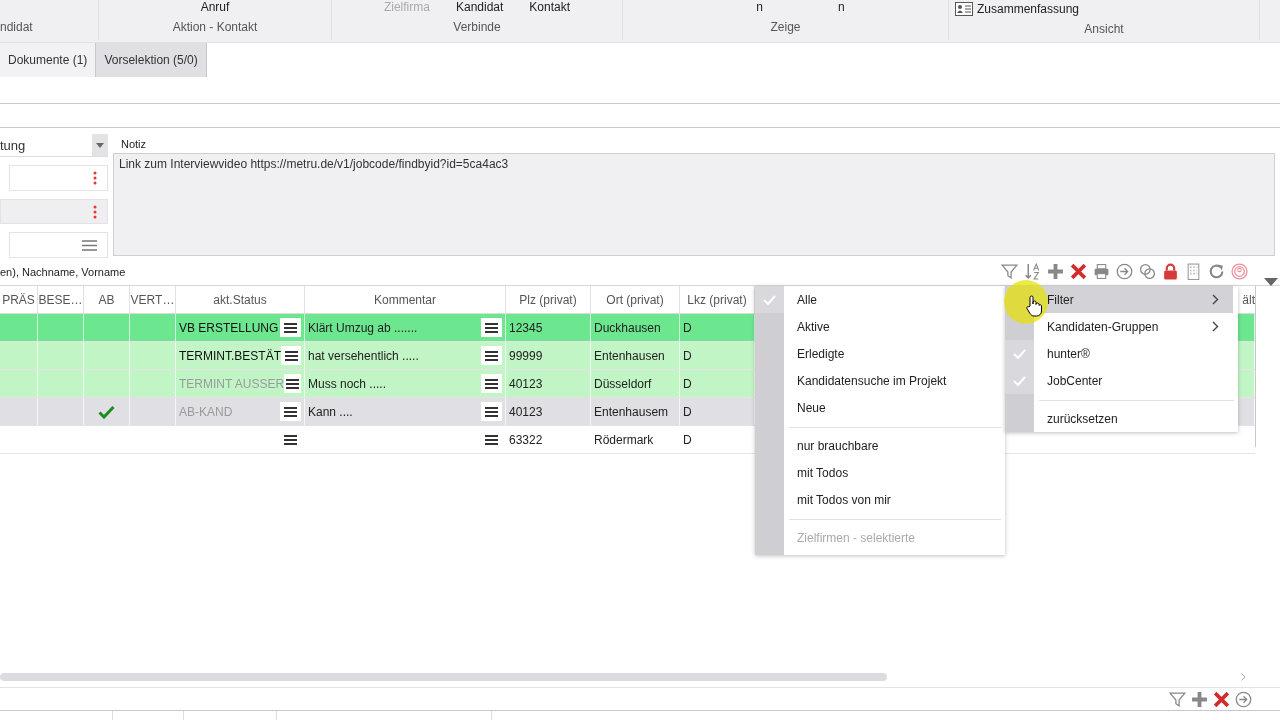 The image size is (1280, 720). I want to click on field-label: Notiz, so click(133, 144).